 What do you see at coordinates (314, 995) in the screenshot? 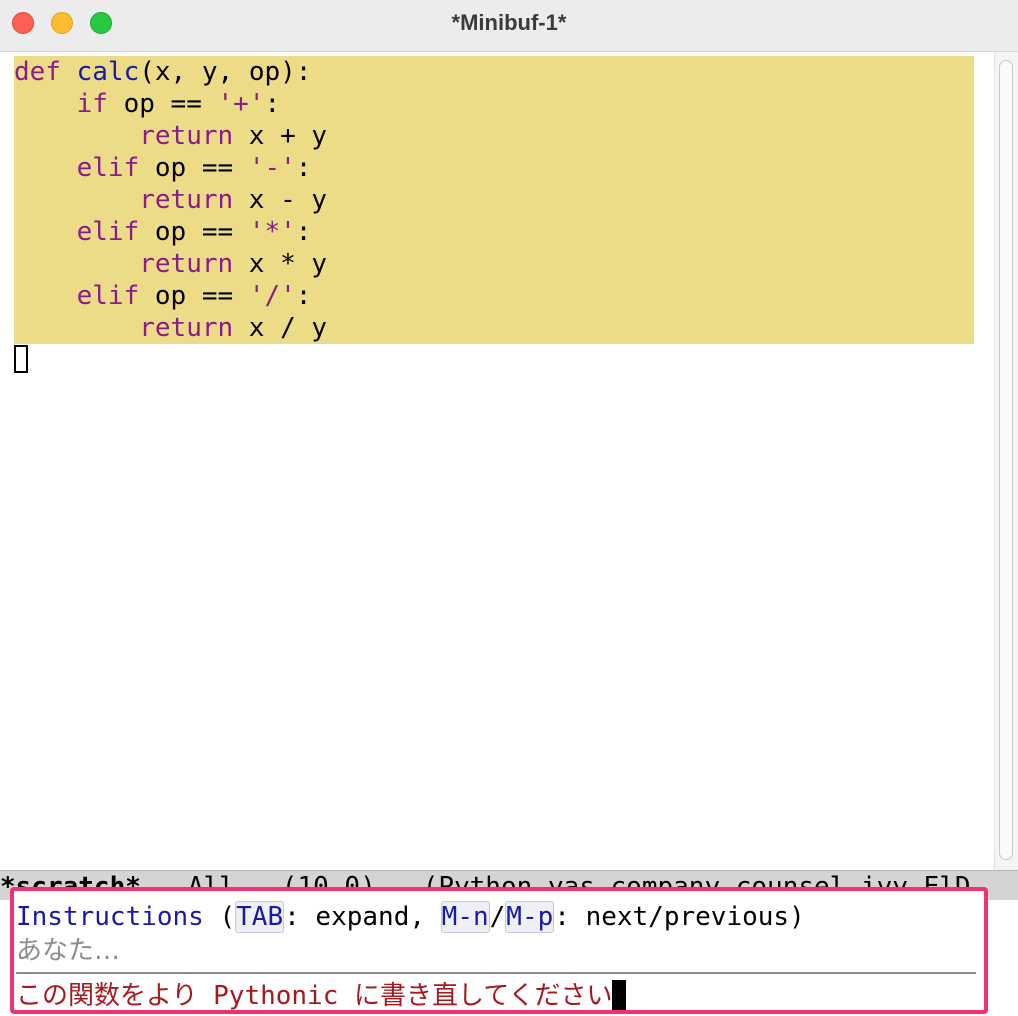
I see `prompt-input-text: この関数をより Pythonic に書き直してください` at bounding box center [314, 995].